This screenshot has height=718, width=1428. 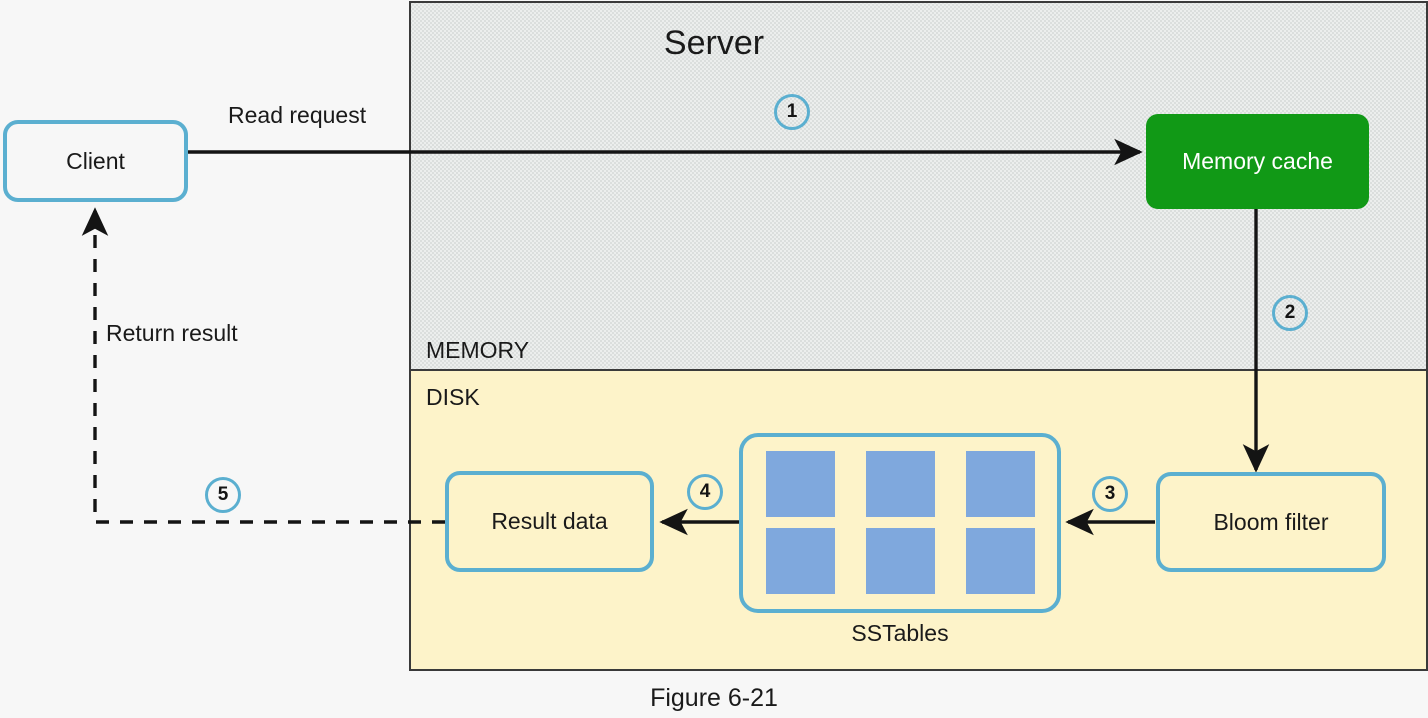 What do you see at coordinates (297, 115) in the screenshot?
I see `edge-label-read-request: Read request` at bounding box center [297, 115].